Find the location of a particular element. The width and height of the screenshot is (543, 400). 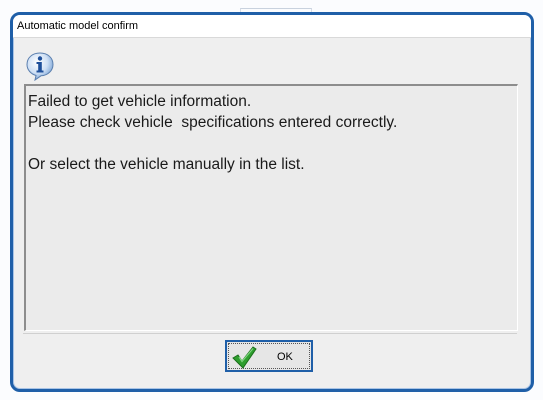

title-bar: Automatic model confirm is located at coordinates (272, 26).